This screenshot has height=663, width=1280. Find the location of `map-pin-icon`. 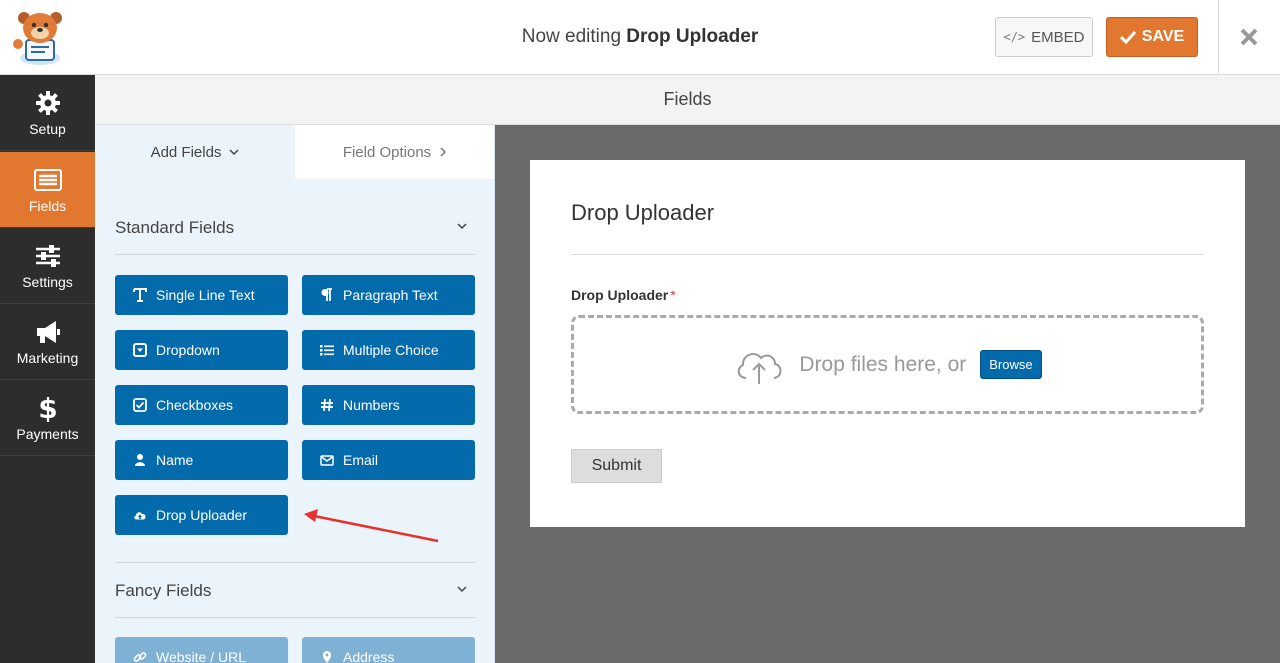

map-pin-icon is located at coordinates (327, 657).